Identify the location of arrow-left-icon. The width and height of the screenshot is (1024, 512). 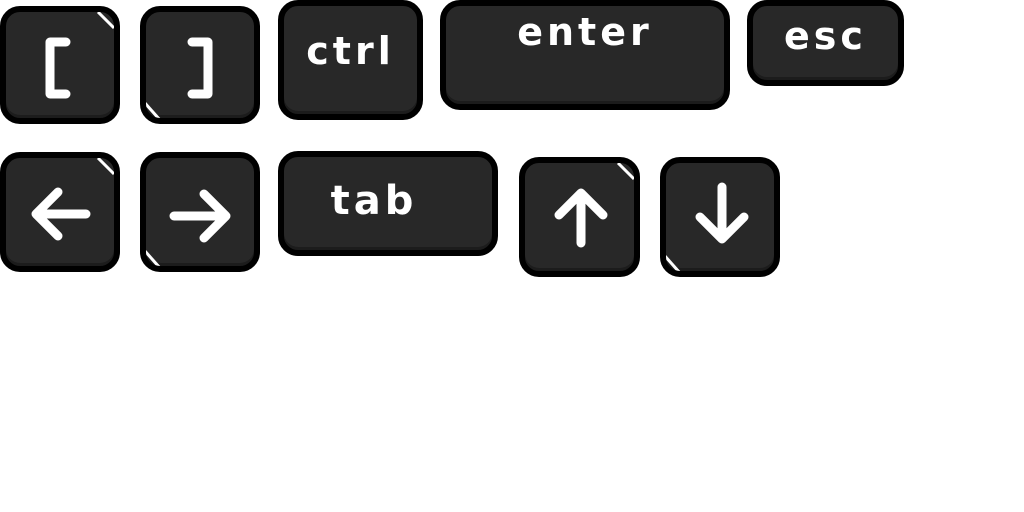
(61, 214).